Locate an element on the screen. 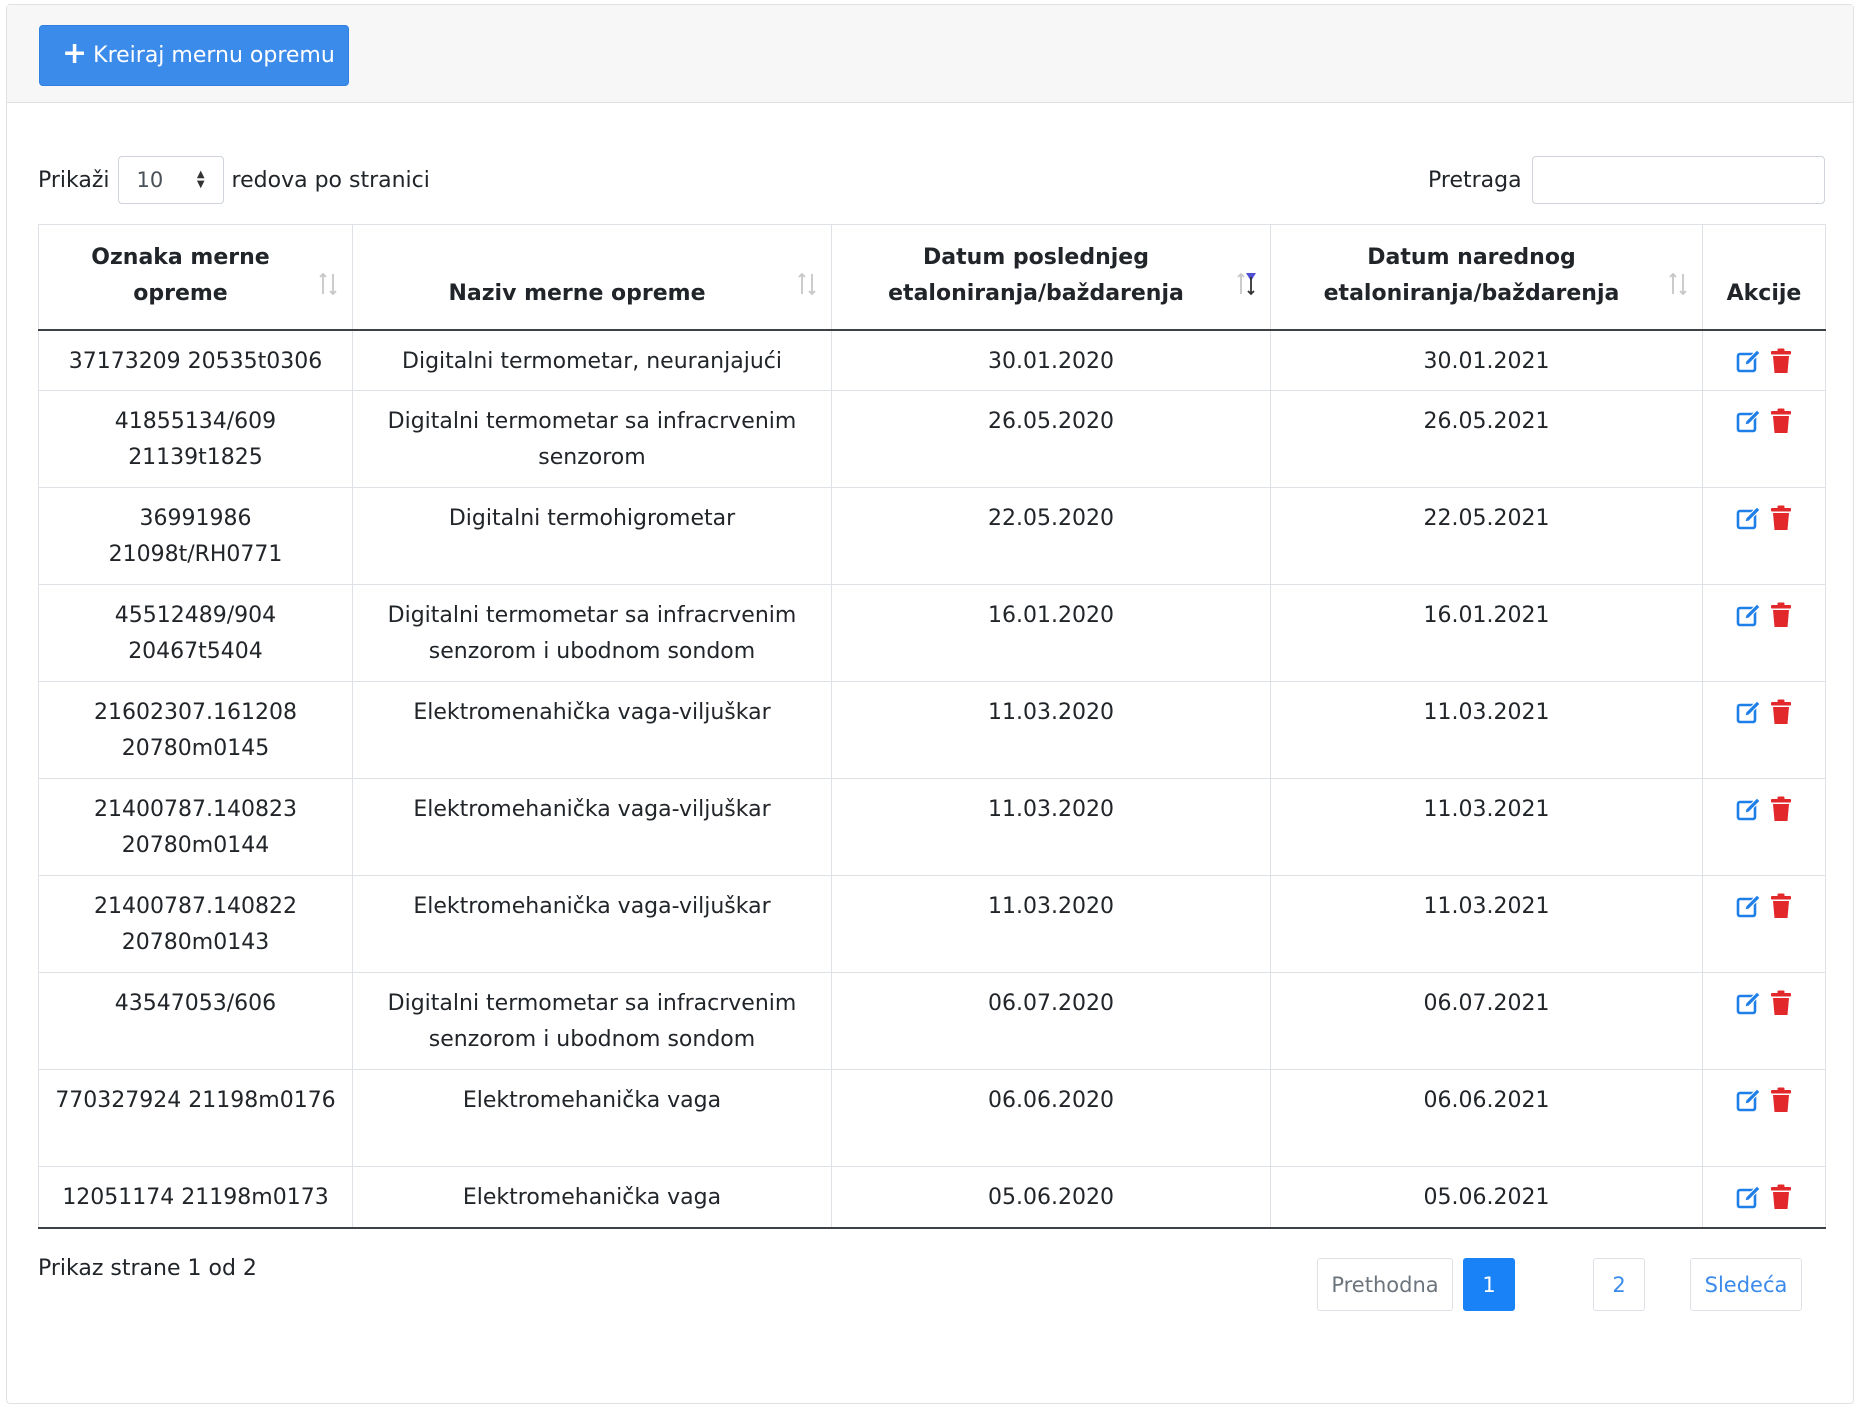  column-header-label: Oznaka merne opreme is located at coordinates (180, 275).